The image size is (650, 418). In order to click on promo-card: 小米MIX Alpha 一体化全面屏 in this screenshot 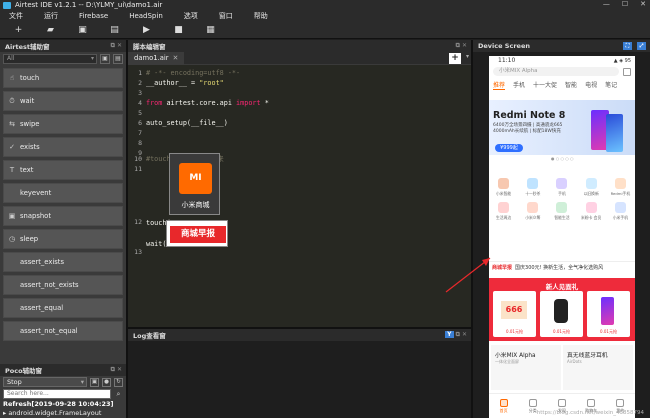, I will do `click(526, 367)`.